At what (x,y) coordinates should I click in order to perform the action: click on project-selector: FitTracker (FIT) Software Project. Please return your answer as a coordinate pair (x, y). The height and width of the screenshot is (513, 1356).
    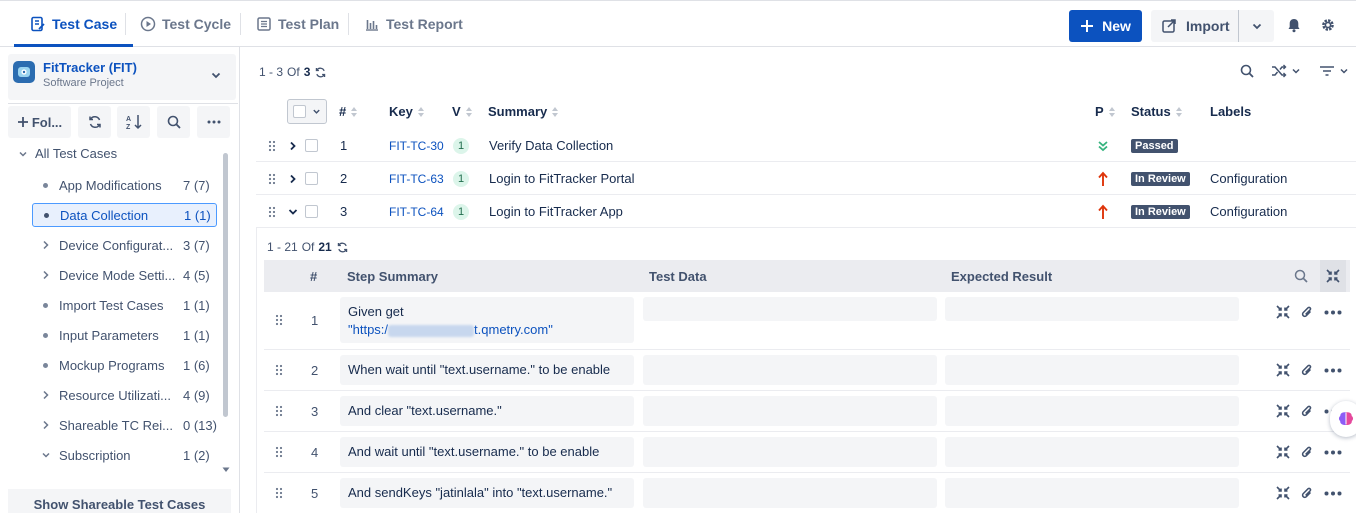
    Looking at the image, I should click on (122, 77).